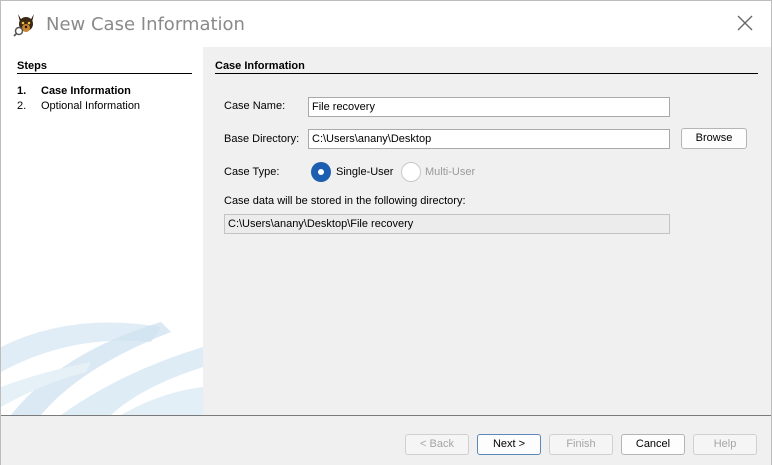 The image size is (772, 465). What do you see at coordinates (32, 66) in the screenshot?
I see `steps-heading: Steps` at bounding box center [32, 66].